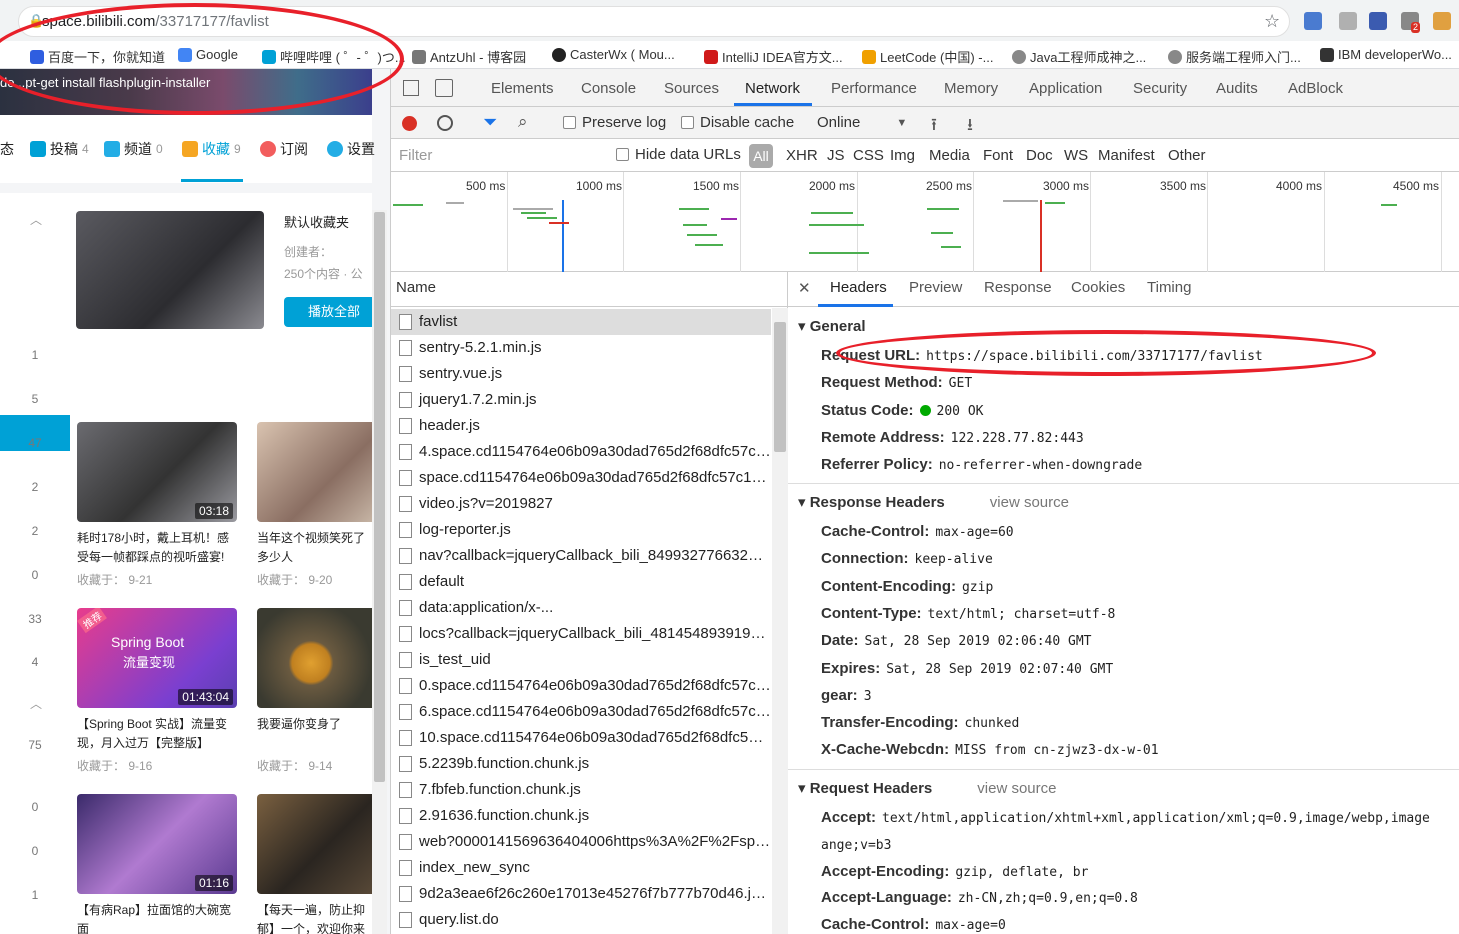 Image resolution: width=1459 pixels, height=934 pixels. I want to click on general-section-header: ▾ General, so click(832, 326).